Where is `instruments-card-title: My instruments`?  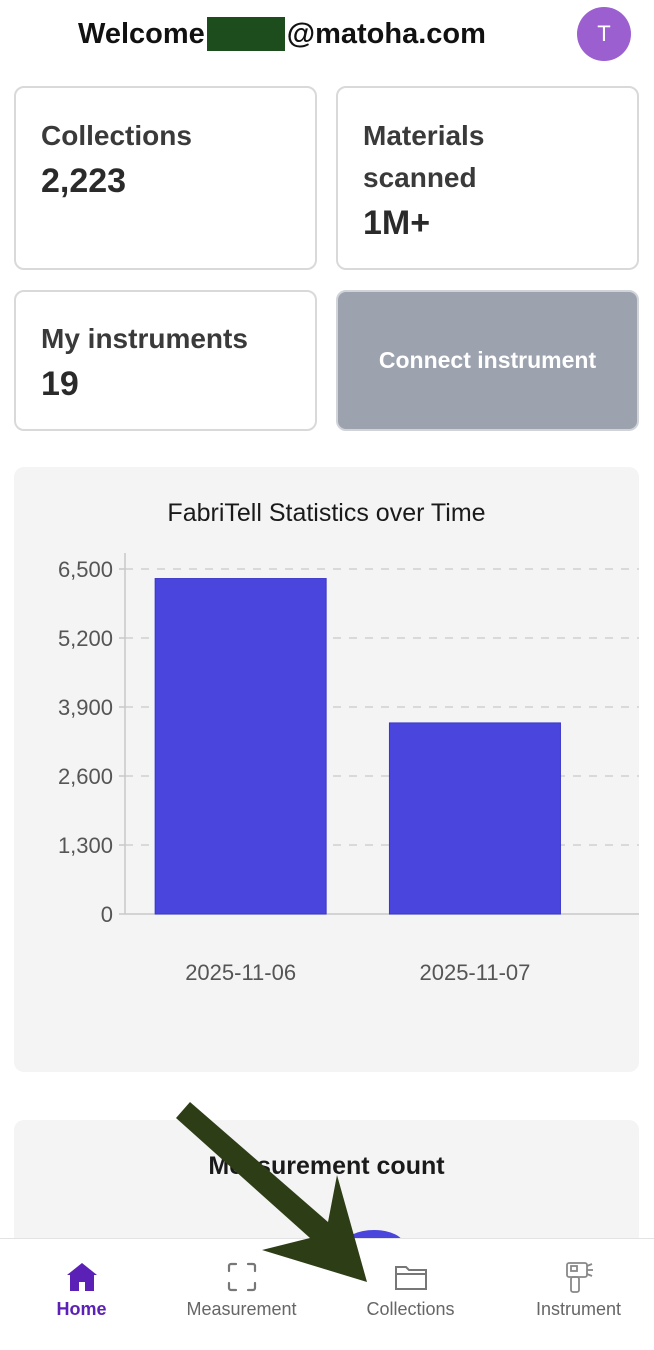
instruments-card-title: My instruments is located at coordinates (144, 338).